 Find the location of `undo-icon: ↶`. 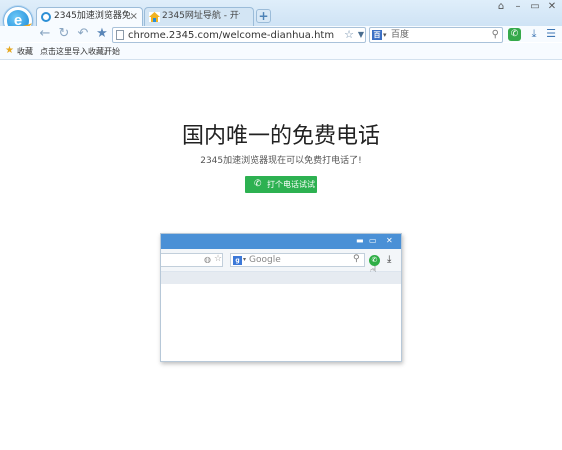

undo-icon: ↶ is located at coordinates (83, 34).